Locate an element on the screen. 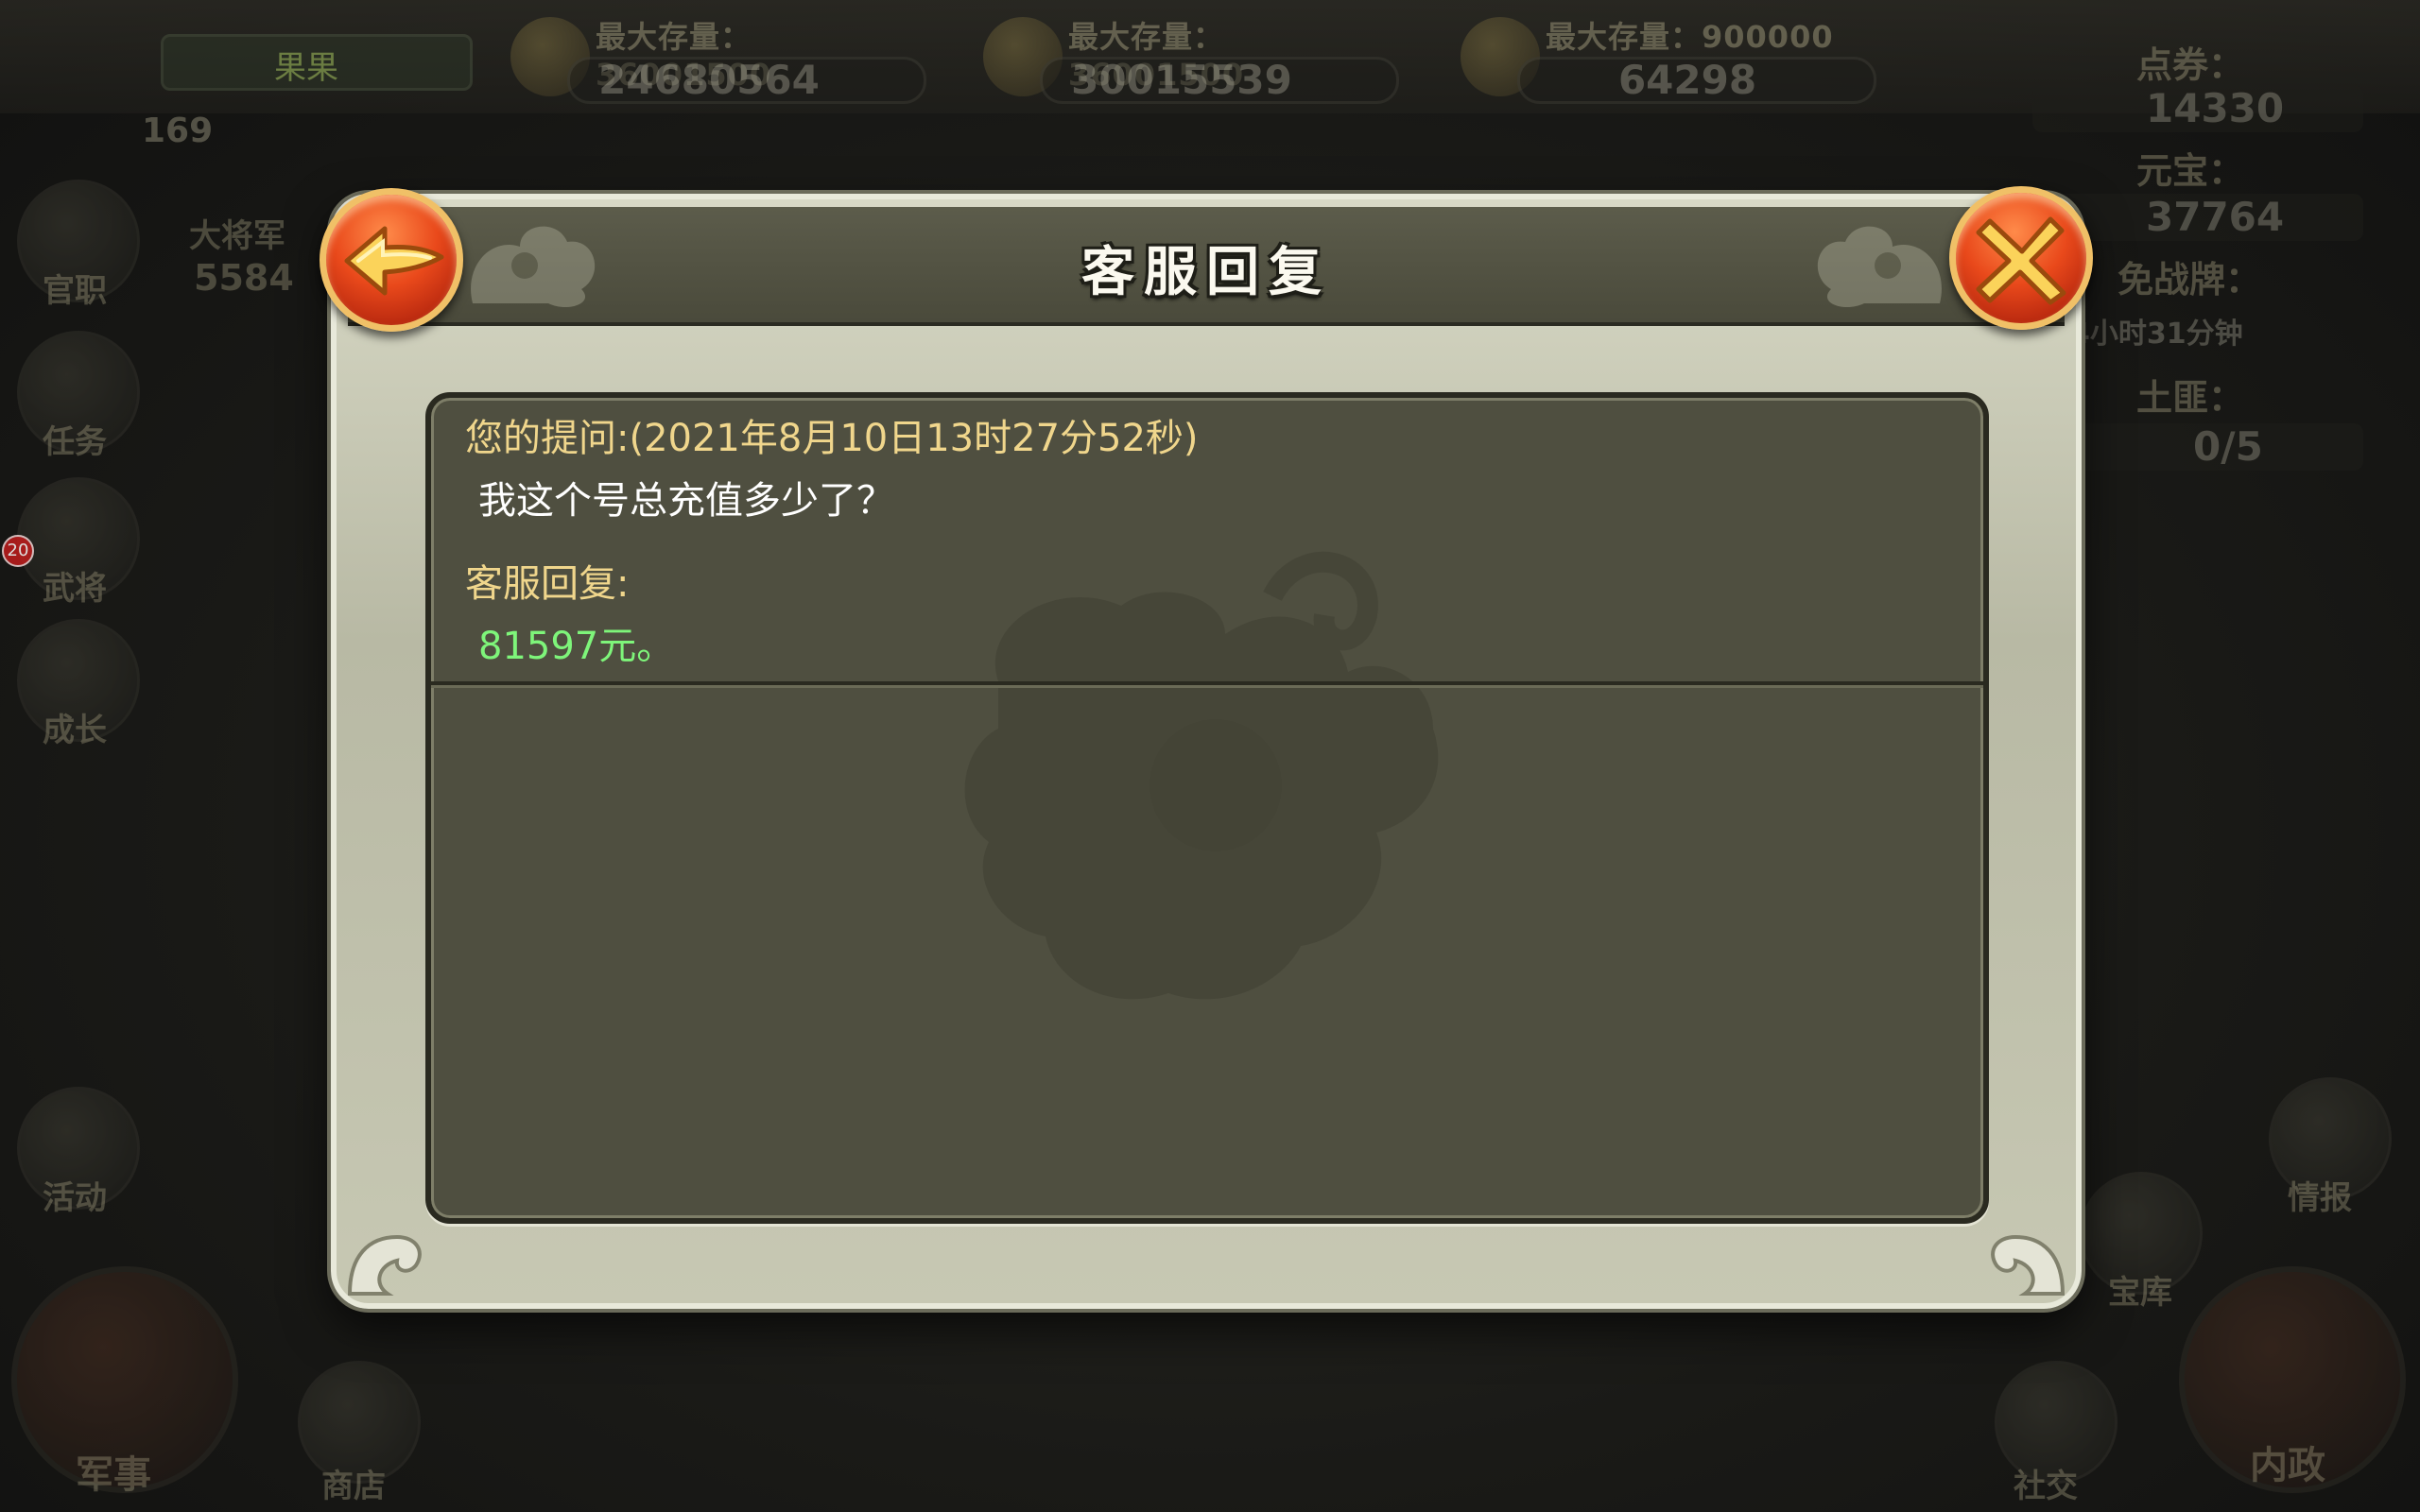  back-button is located at coordinates (391, 260).